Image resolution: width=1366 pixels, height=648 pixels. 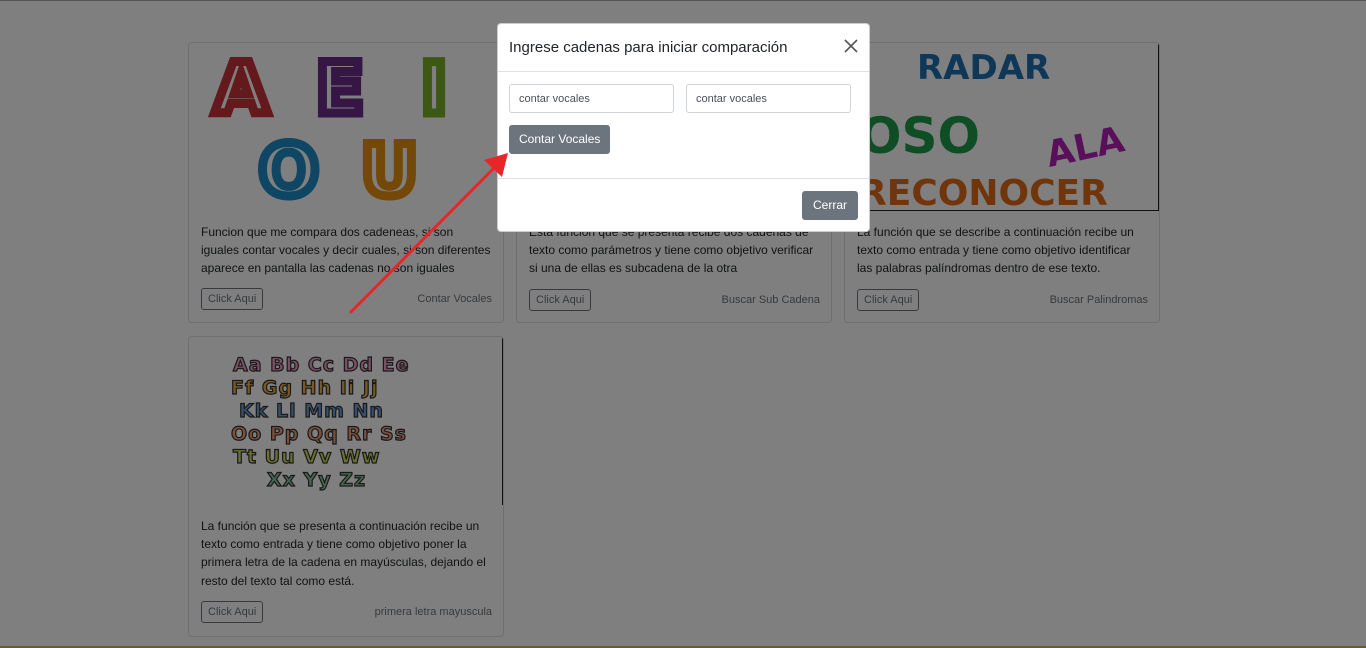 I want to click on cerrar-button: Cerrar, so click(x=829, y=205).